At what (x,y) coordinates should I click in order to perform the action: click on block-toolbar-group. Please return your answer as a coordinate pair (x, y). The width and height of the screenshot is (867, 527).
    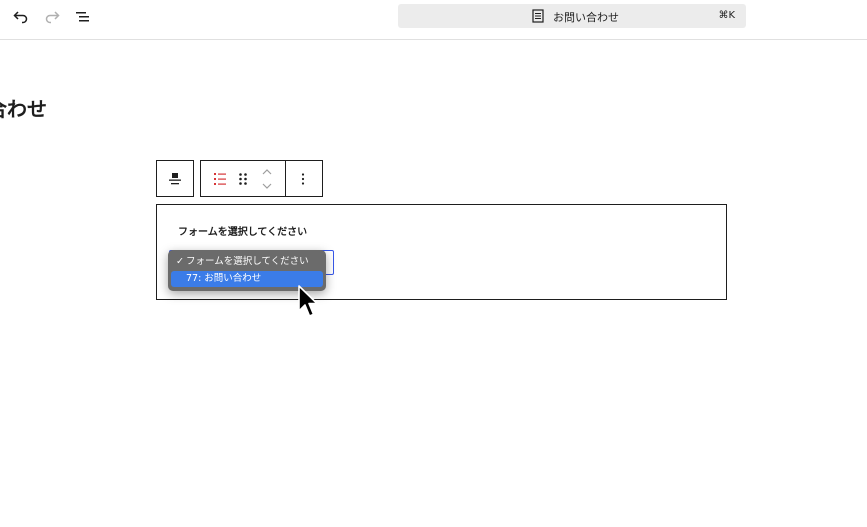
    Looking at the image, I should click on (261, 178).